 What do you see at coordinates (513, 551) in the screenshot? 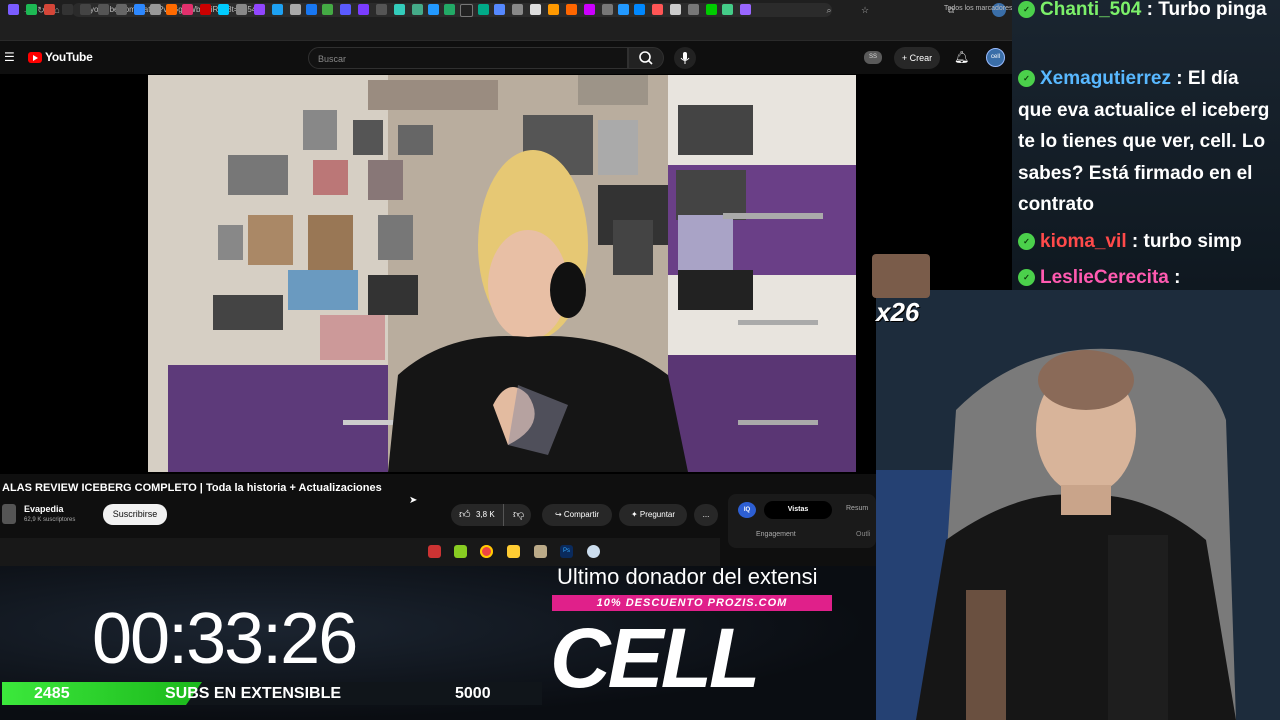
I see `file-explorer-icon` at bounding box center [513, 551].